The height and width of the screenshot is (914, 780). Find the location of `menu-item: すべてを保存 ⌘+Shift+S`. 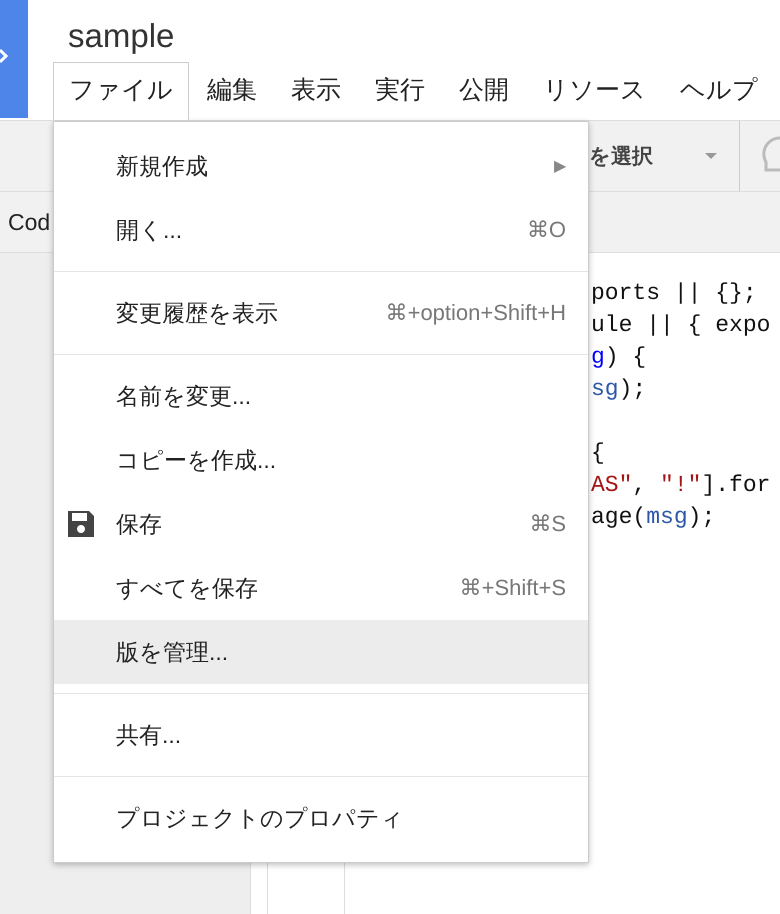

menu-item: すべてを保存 ⌘+Shift+S is located at coordinates (321, 588).